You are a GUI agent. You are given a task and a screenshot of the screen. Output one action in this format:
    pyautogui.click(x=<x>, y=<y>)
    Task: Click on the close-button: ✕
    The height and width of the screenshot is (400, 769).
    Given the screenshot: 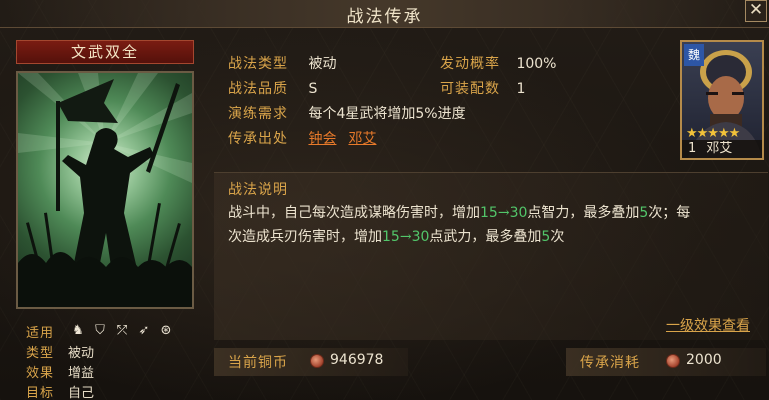 What is the action you would take?
    pyautogui.click(x=756, y=11)
    